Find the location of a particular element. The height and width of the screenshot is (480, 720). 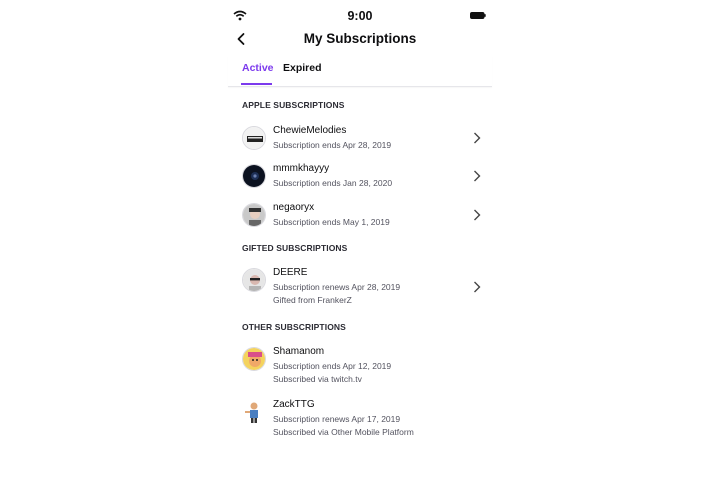

tab-bar: Active Expired is located at coordinates (360, 71).